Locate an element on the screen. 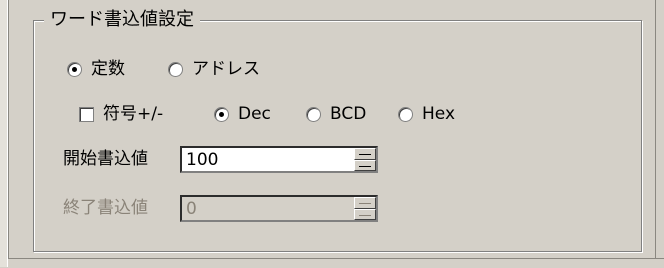  address-label: アドレス is located at coordinates (226, 69).